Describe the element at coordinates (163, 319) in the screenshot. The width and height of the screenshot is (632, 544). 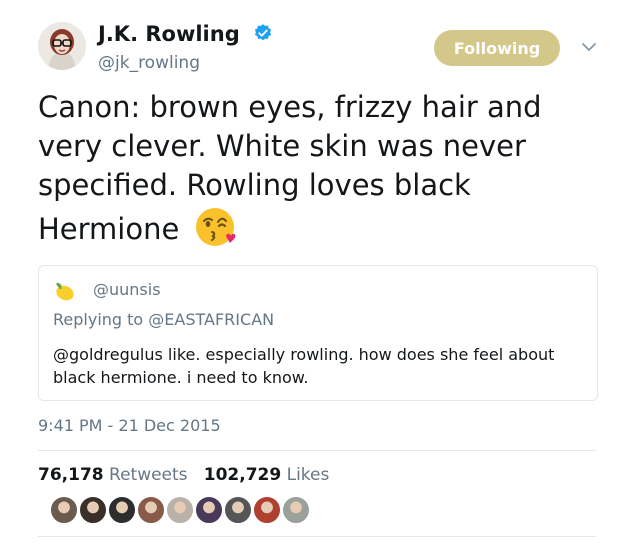
I see `quoted-replying-to: Replying to @EASTAFRICAN` at that location.